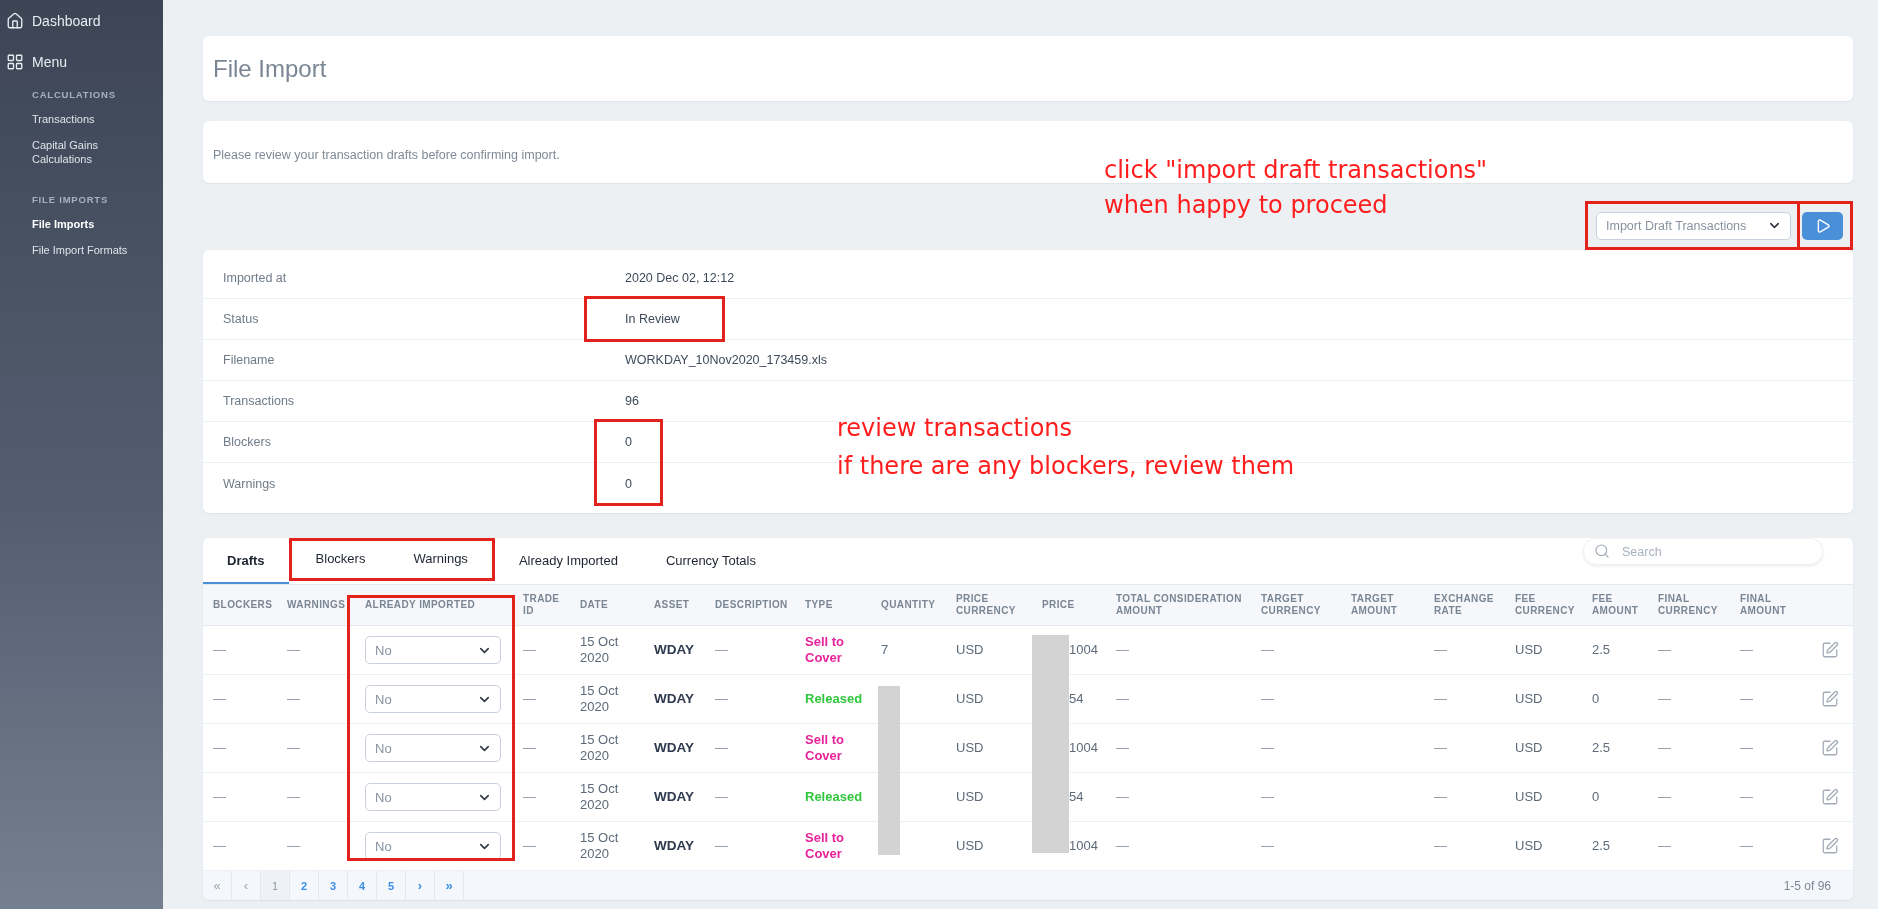  I want to click on column-header: TOTAL CONSIDERATION AMOUNT, so click(1179, 605).